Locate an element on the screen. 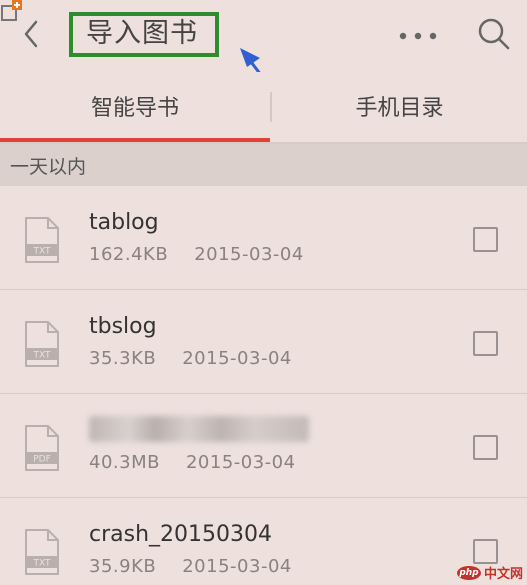 This screenshot has height=585, width=527. page-title: 导入图书 is located at coordinates (142, 33).